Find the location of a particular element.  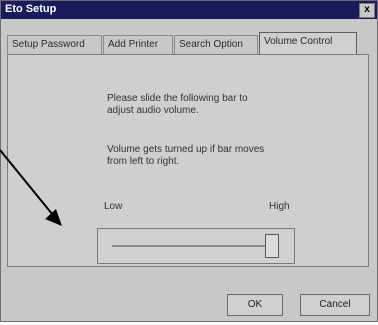

close-button: x is located at coordinates (367, 10).